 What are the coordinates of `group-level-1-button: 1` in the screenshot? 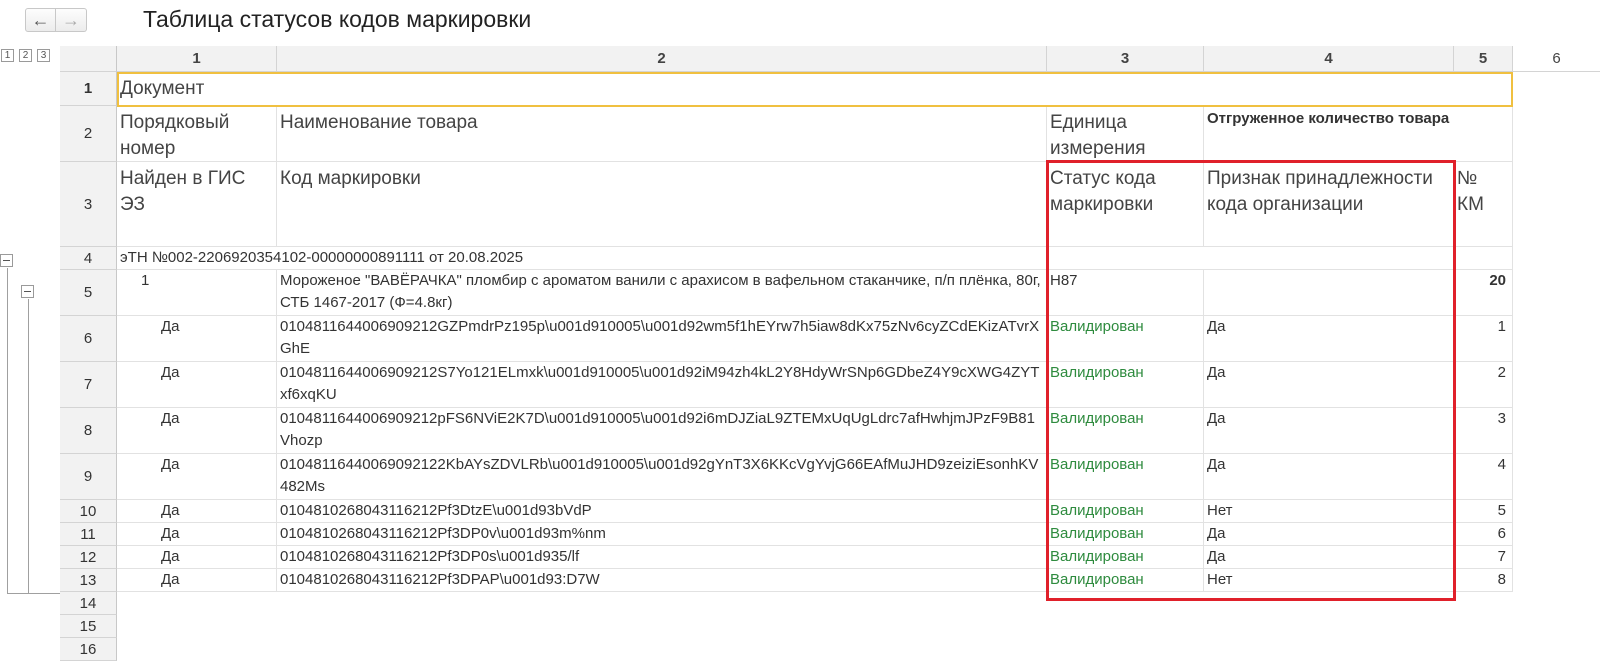 It's located at (7, 55).